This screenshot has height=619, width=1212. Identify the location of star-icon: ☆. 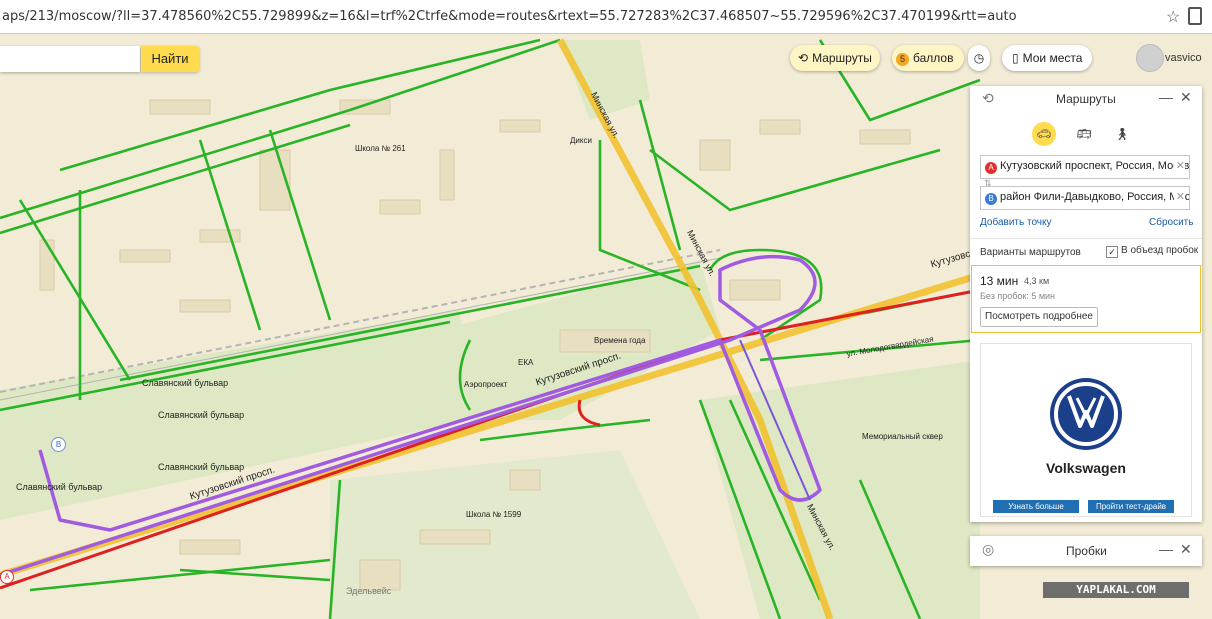
(1173, 17).